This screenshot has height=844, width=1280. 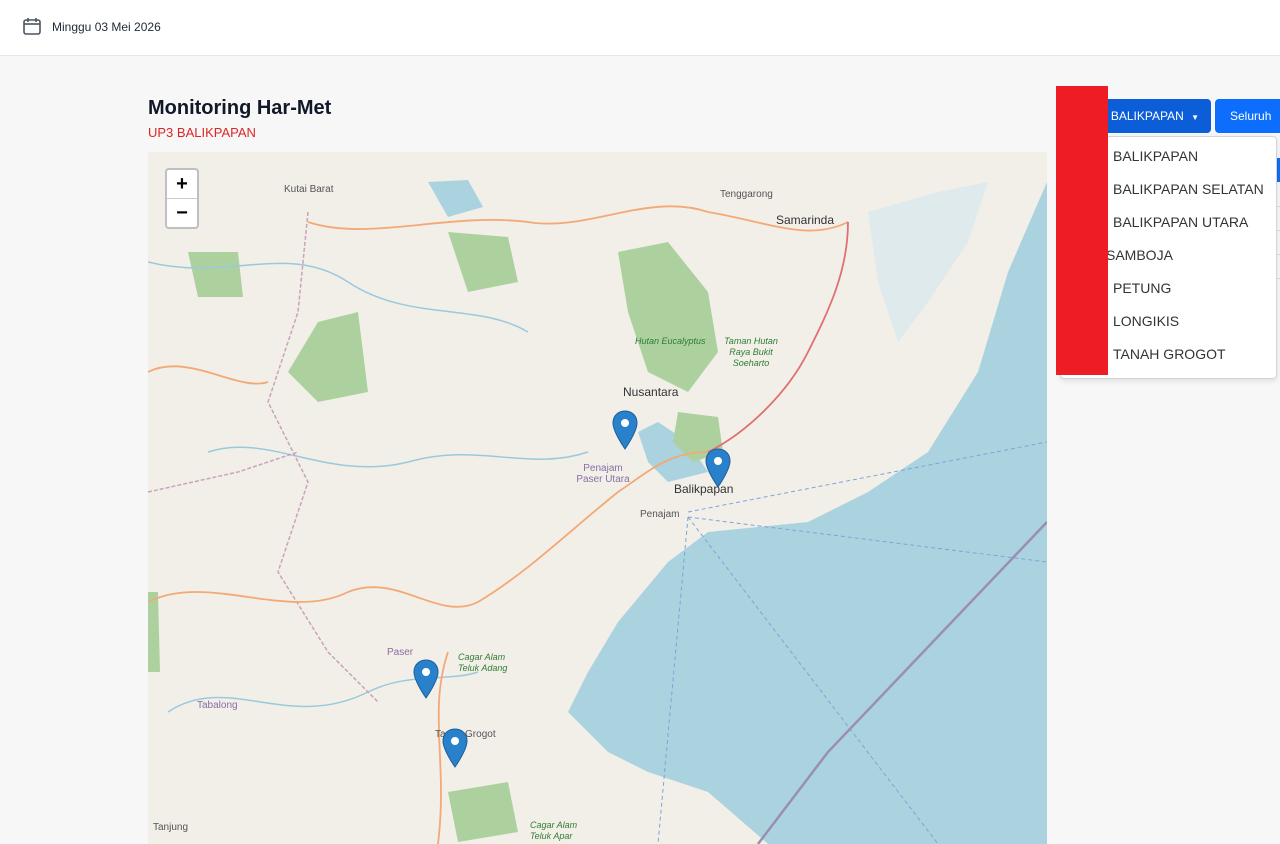 What do you see at coordinates (1195, 117) in the screenshot?
I see `caret-down-icon: ▼` at bounding box center [1195, 117].